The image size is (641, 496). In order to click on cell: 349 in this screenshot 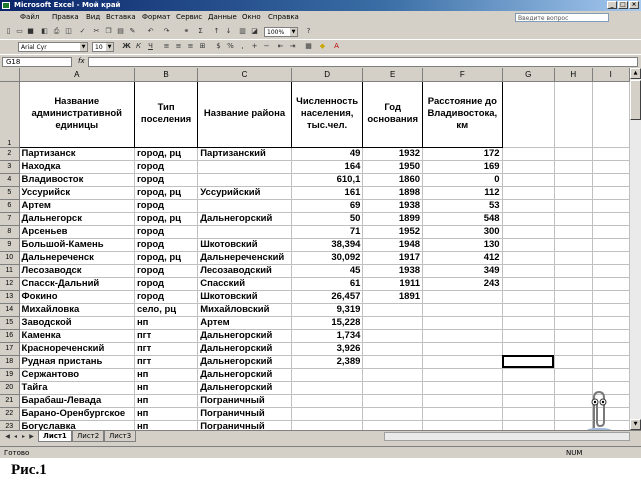, I will do `click(462, 271)`.